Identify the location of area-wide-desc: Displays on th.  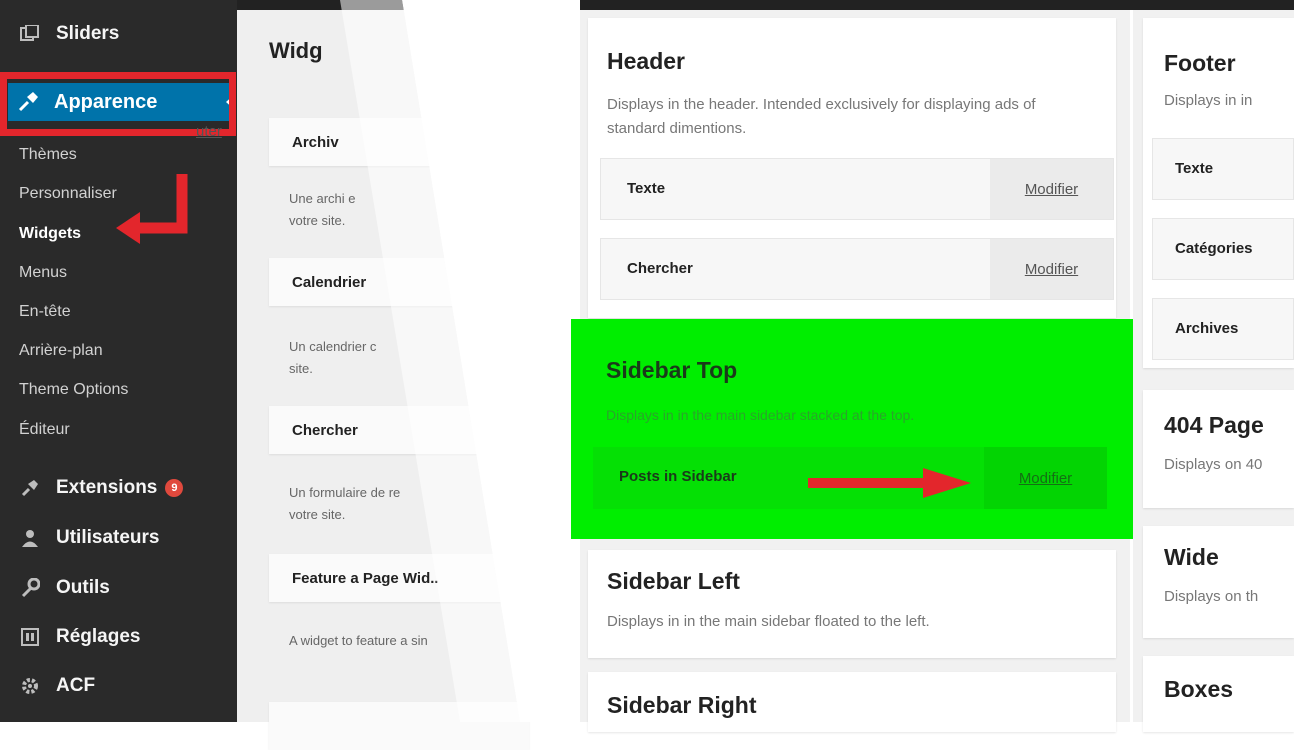
(1211, 596).